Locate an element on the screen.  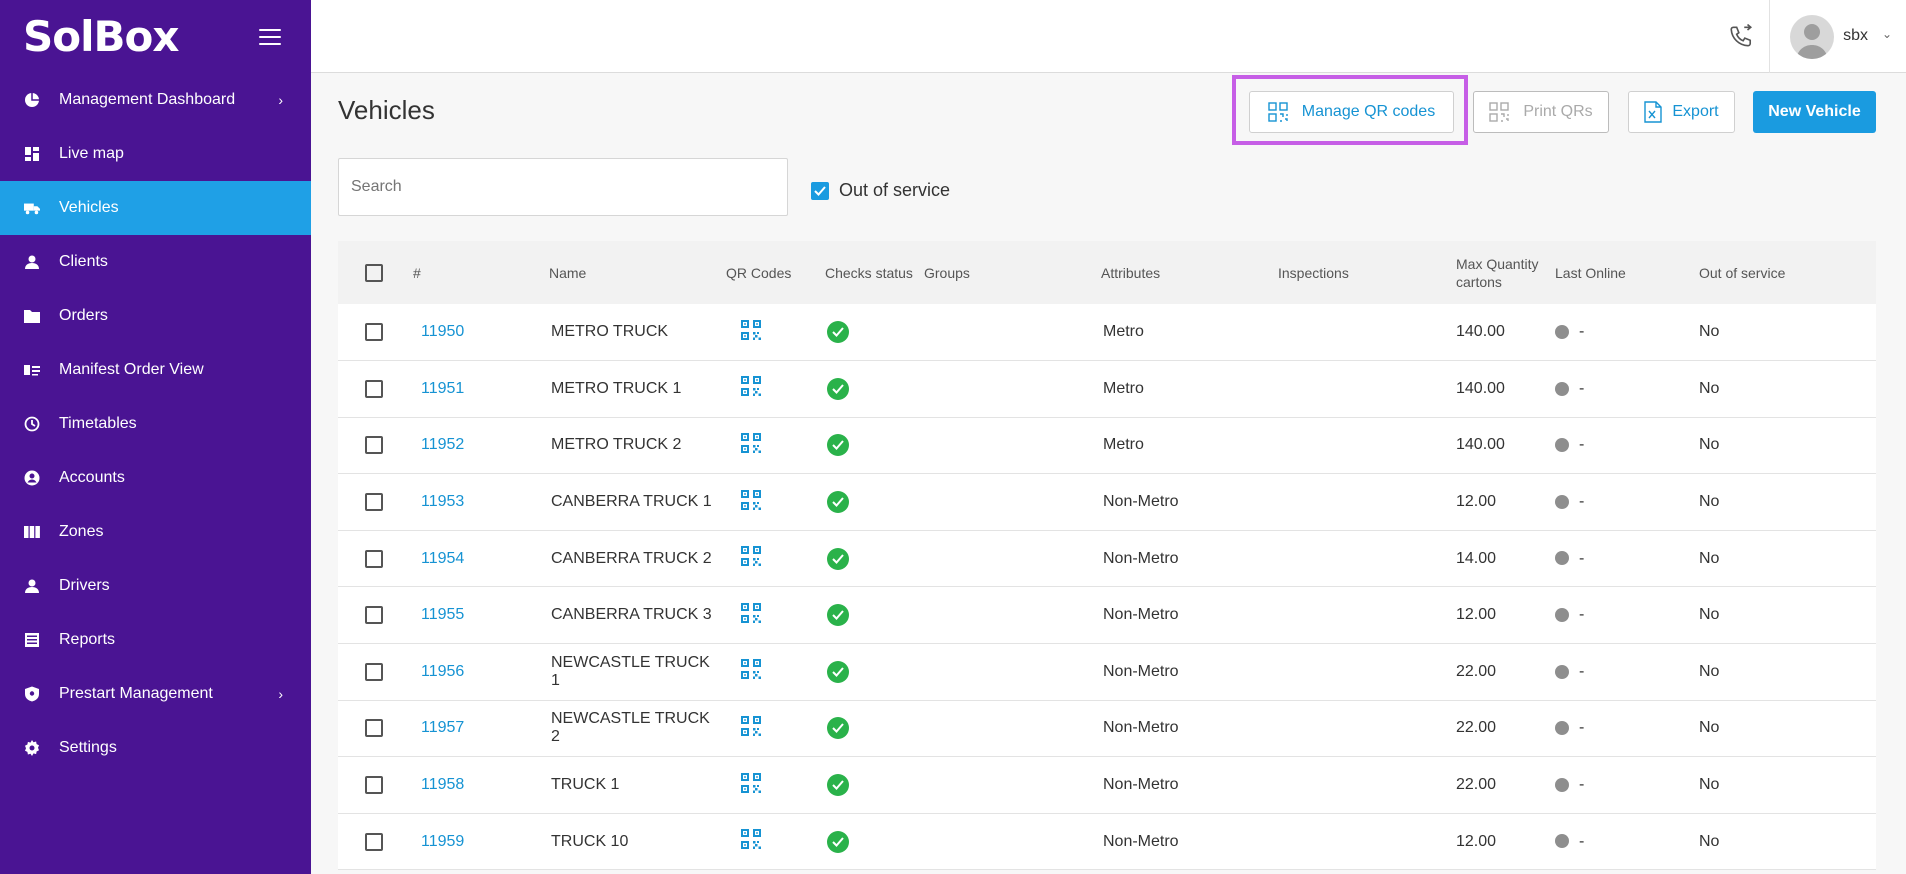
export-button: Export is located at coordinates (1681, 112).